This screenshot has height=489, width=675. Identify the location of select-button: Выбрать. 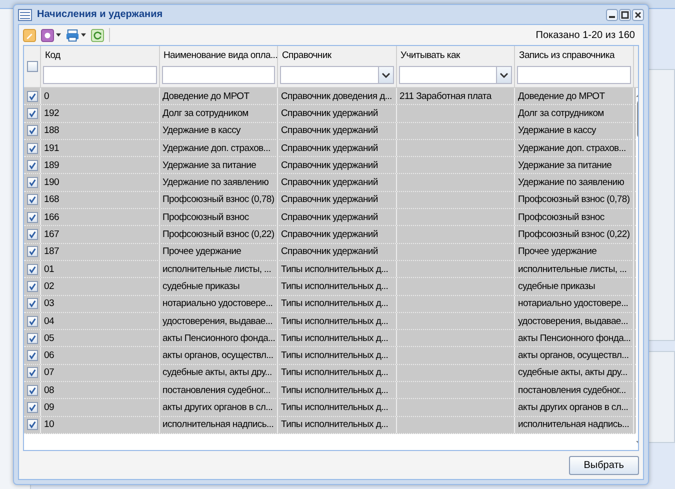
(603, 465).